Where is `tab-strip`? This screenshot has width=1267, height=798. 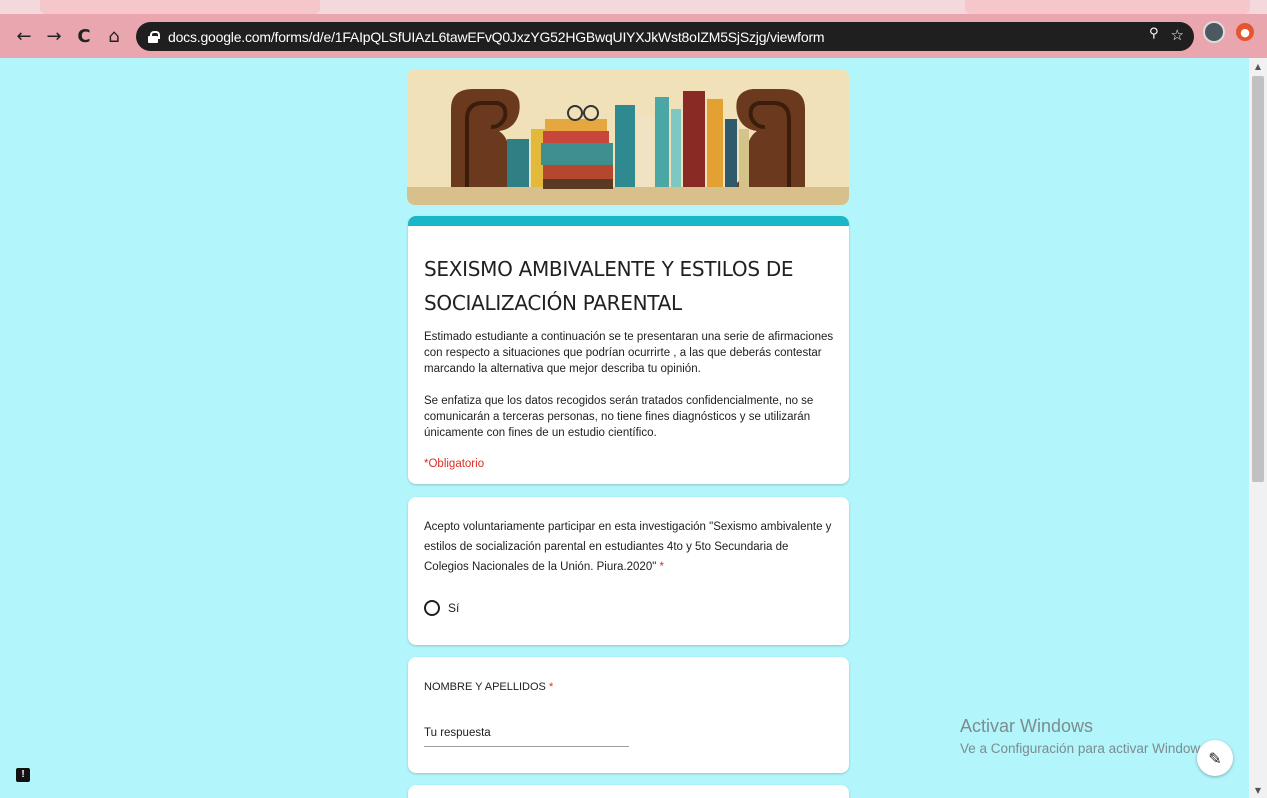
tab-strip is located at coordinates (633, 7).